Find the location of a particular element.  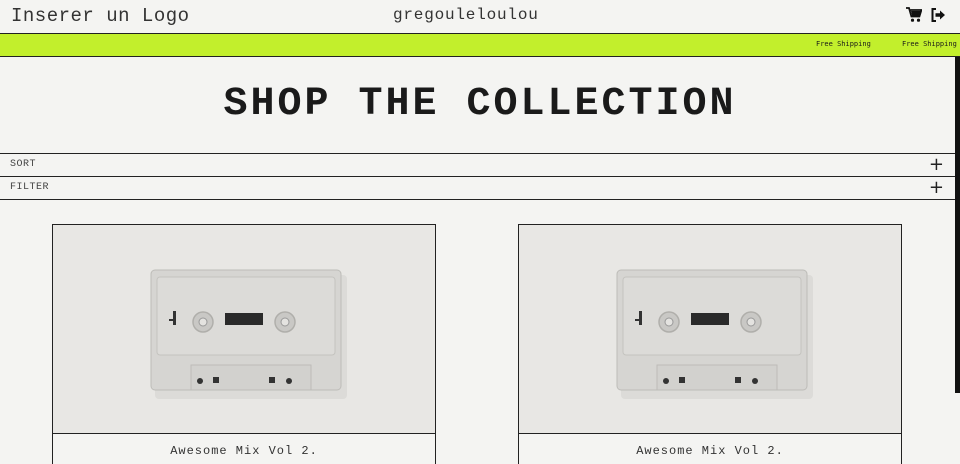

scrollbar is located at coordinates (957, 225).